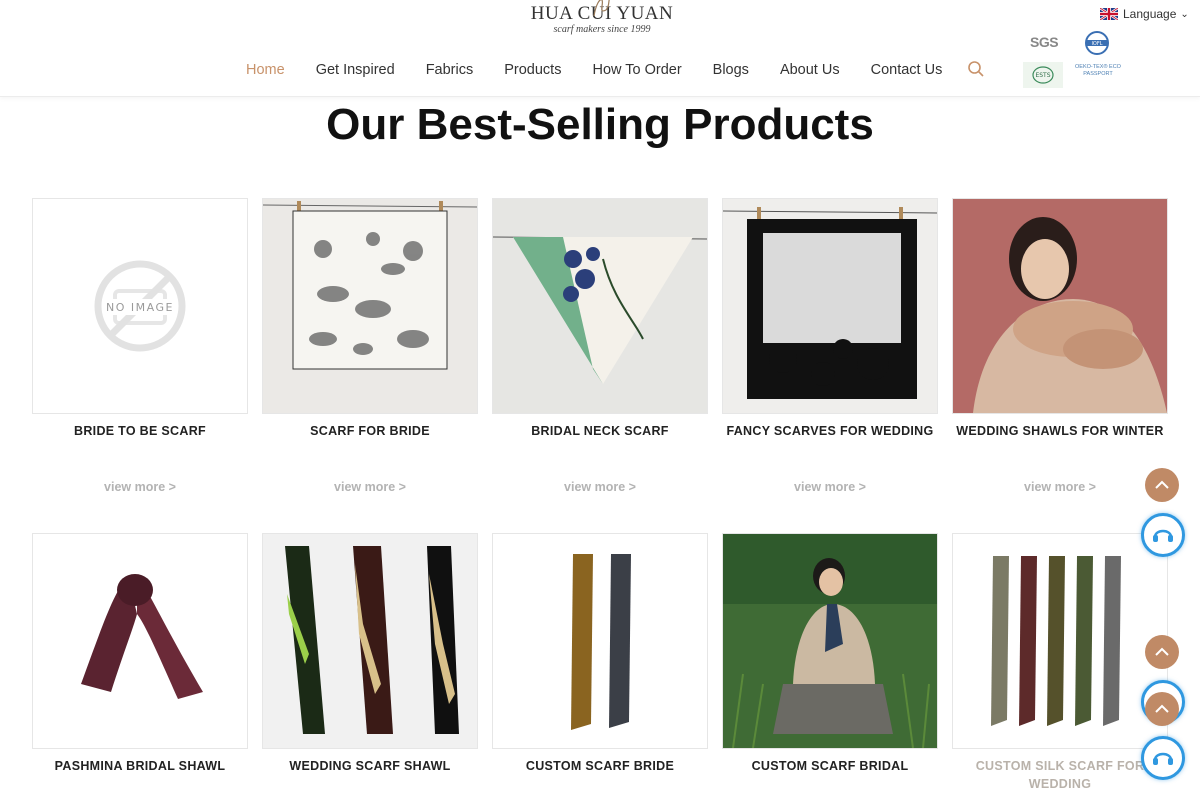  I want to click on pashmina-shawl-photo, so click(140, 641).